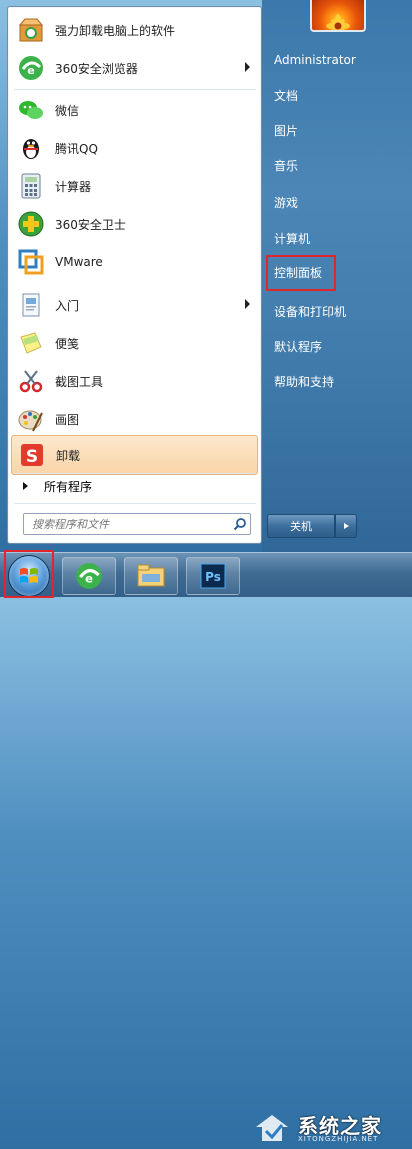 This screenshot has height=1149, width=412. Describe the element at coordinates (68, 455) in the screenshot. I see `menu-item-label: 卸载` at that location.